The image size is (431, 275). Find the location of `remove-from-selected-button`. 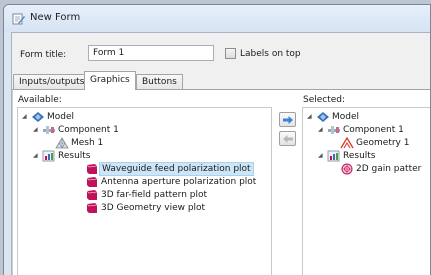

remove-from-selected-button is located at coordinates (287, 138).